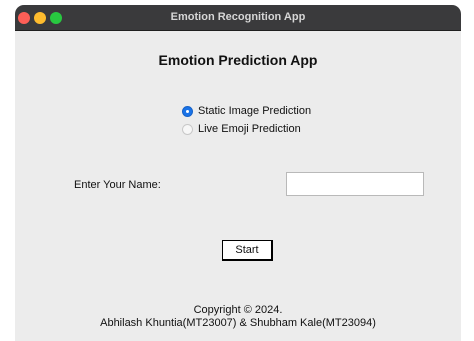  Describe the element at coordinates (255, 111) in the screenshot. I see `radio-label-static-image: Static Image Prediction` at that location.